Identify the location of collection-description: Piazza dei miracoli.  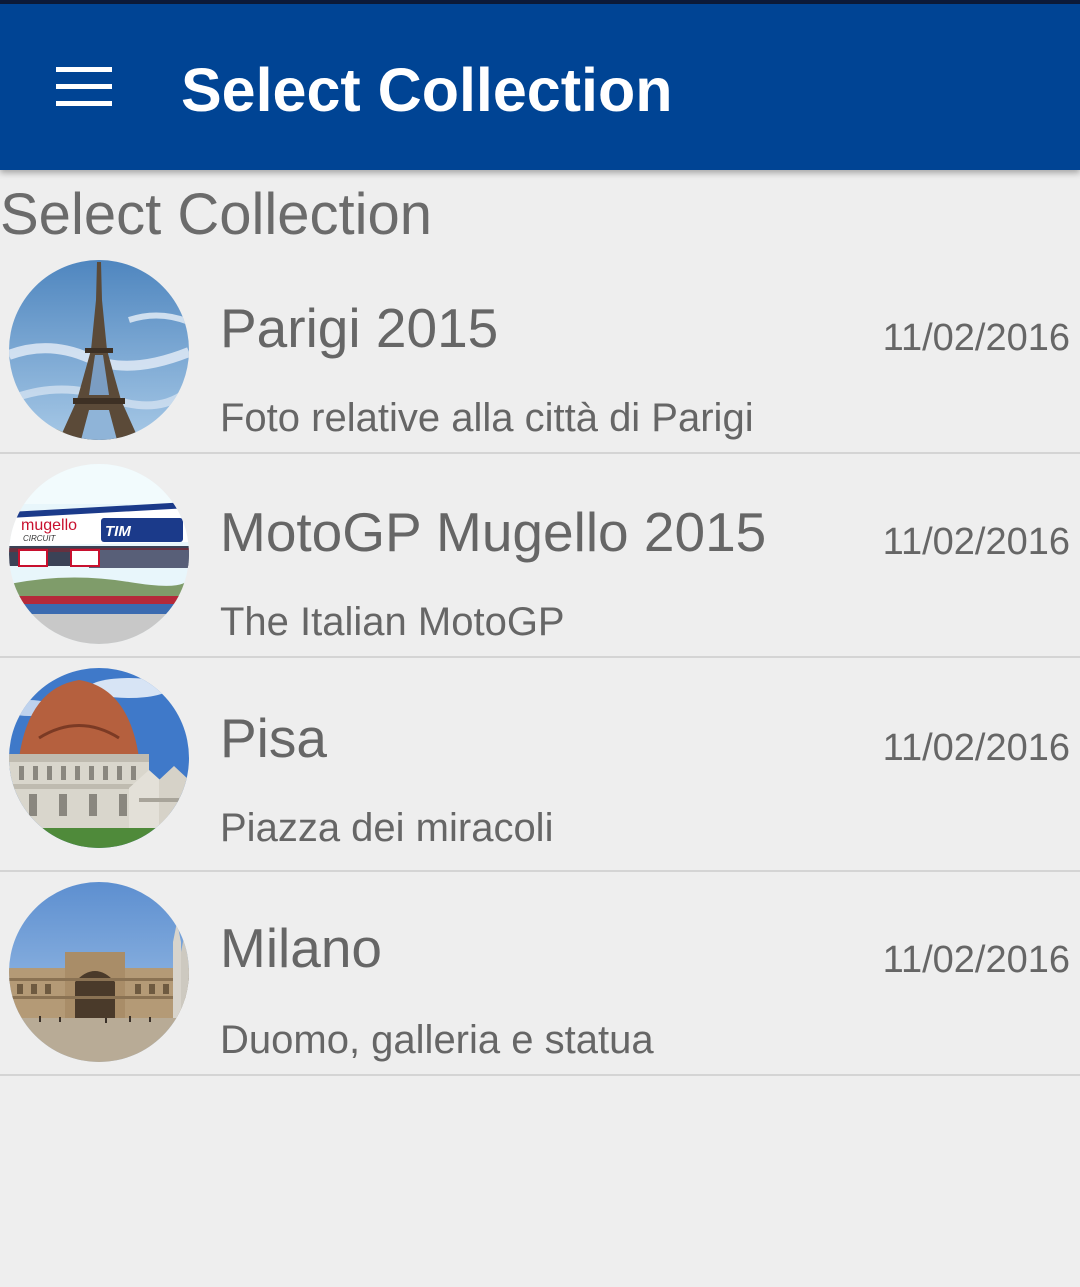
(387, 828).